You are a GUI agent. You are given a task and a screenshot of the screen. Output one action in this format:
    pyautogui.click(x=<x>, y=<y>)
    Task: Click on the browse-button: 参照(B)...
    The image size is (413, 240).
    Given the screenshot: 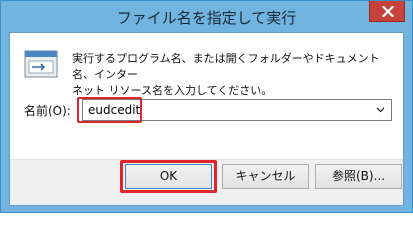 What is the action you would take?
    pyautogui.click(x=358, y=176)
    